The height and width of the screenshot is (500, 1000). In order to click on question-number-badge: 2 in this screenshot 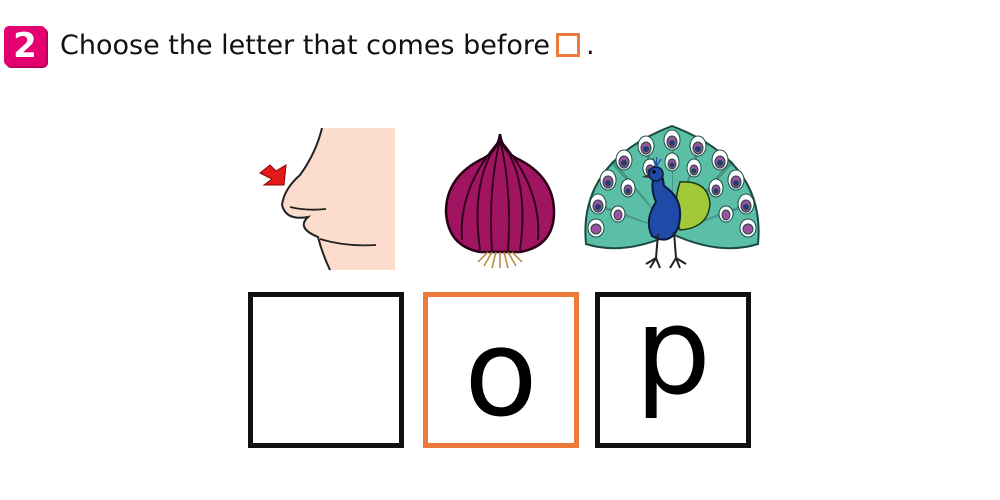, I will do `click(25, 46)`.